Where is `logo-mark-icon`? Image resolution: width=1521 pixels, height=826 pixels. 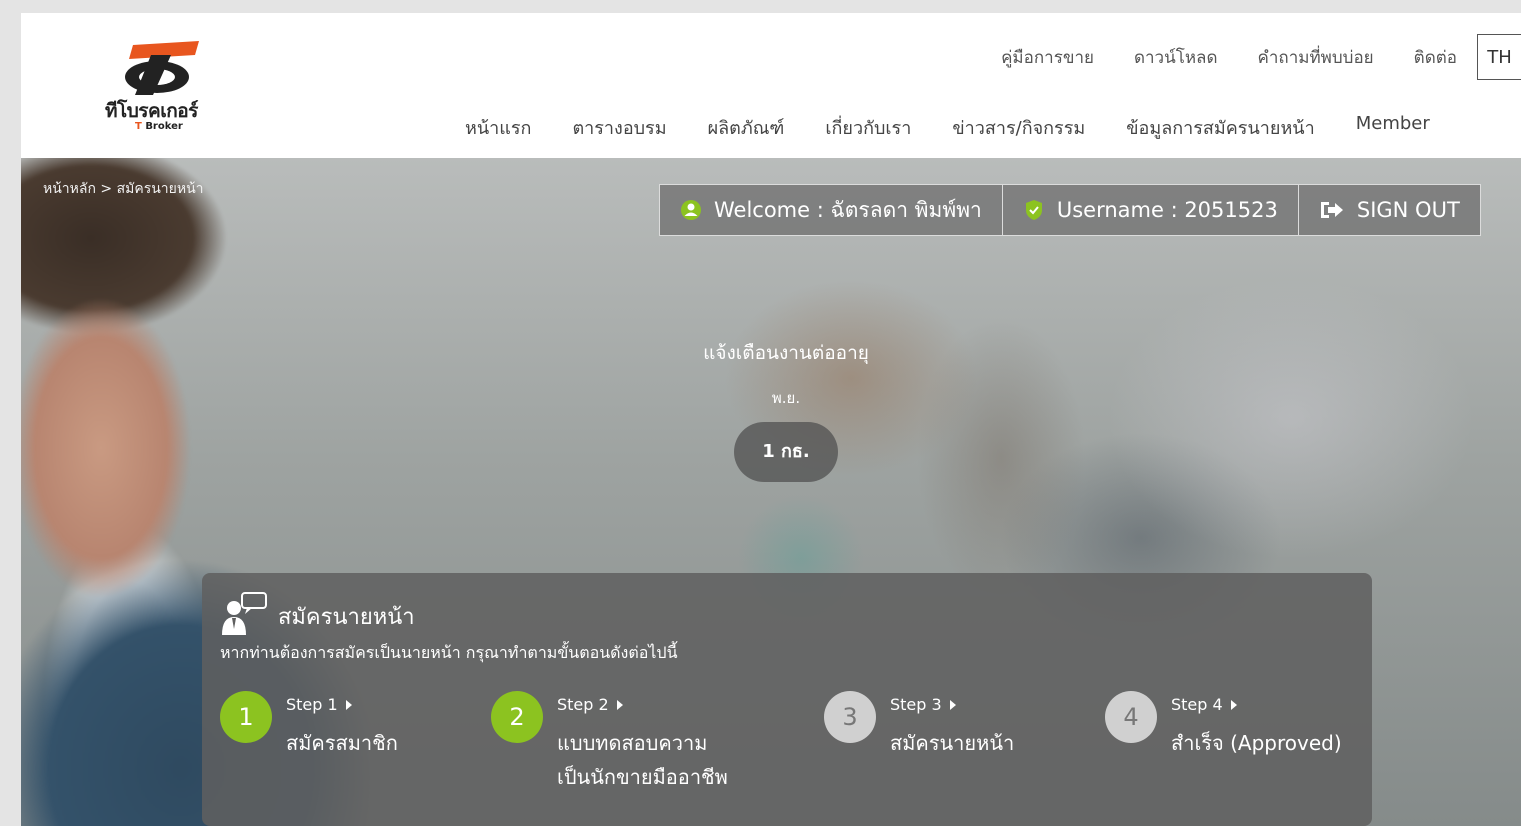 logo-mark-icon is located at coordinates (162, 68).